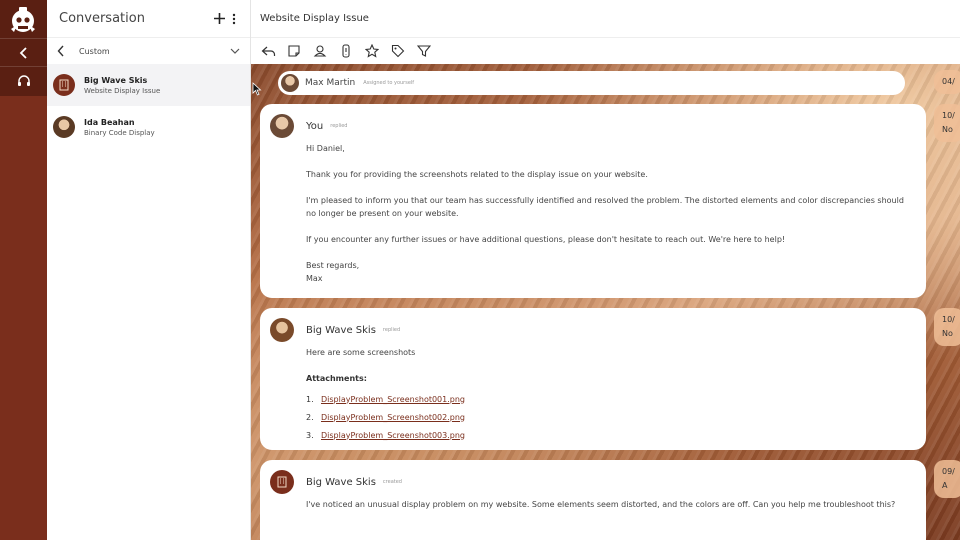  What do you see at coordinates (611, 435) in the screenshot?
I see `attachment-item: 3. DisplayProblem_Screenshot003.png` at bounding box center [611, 435].